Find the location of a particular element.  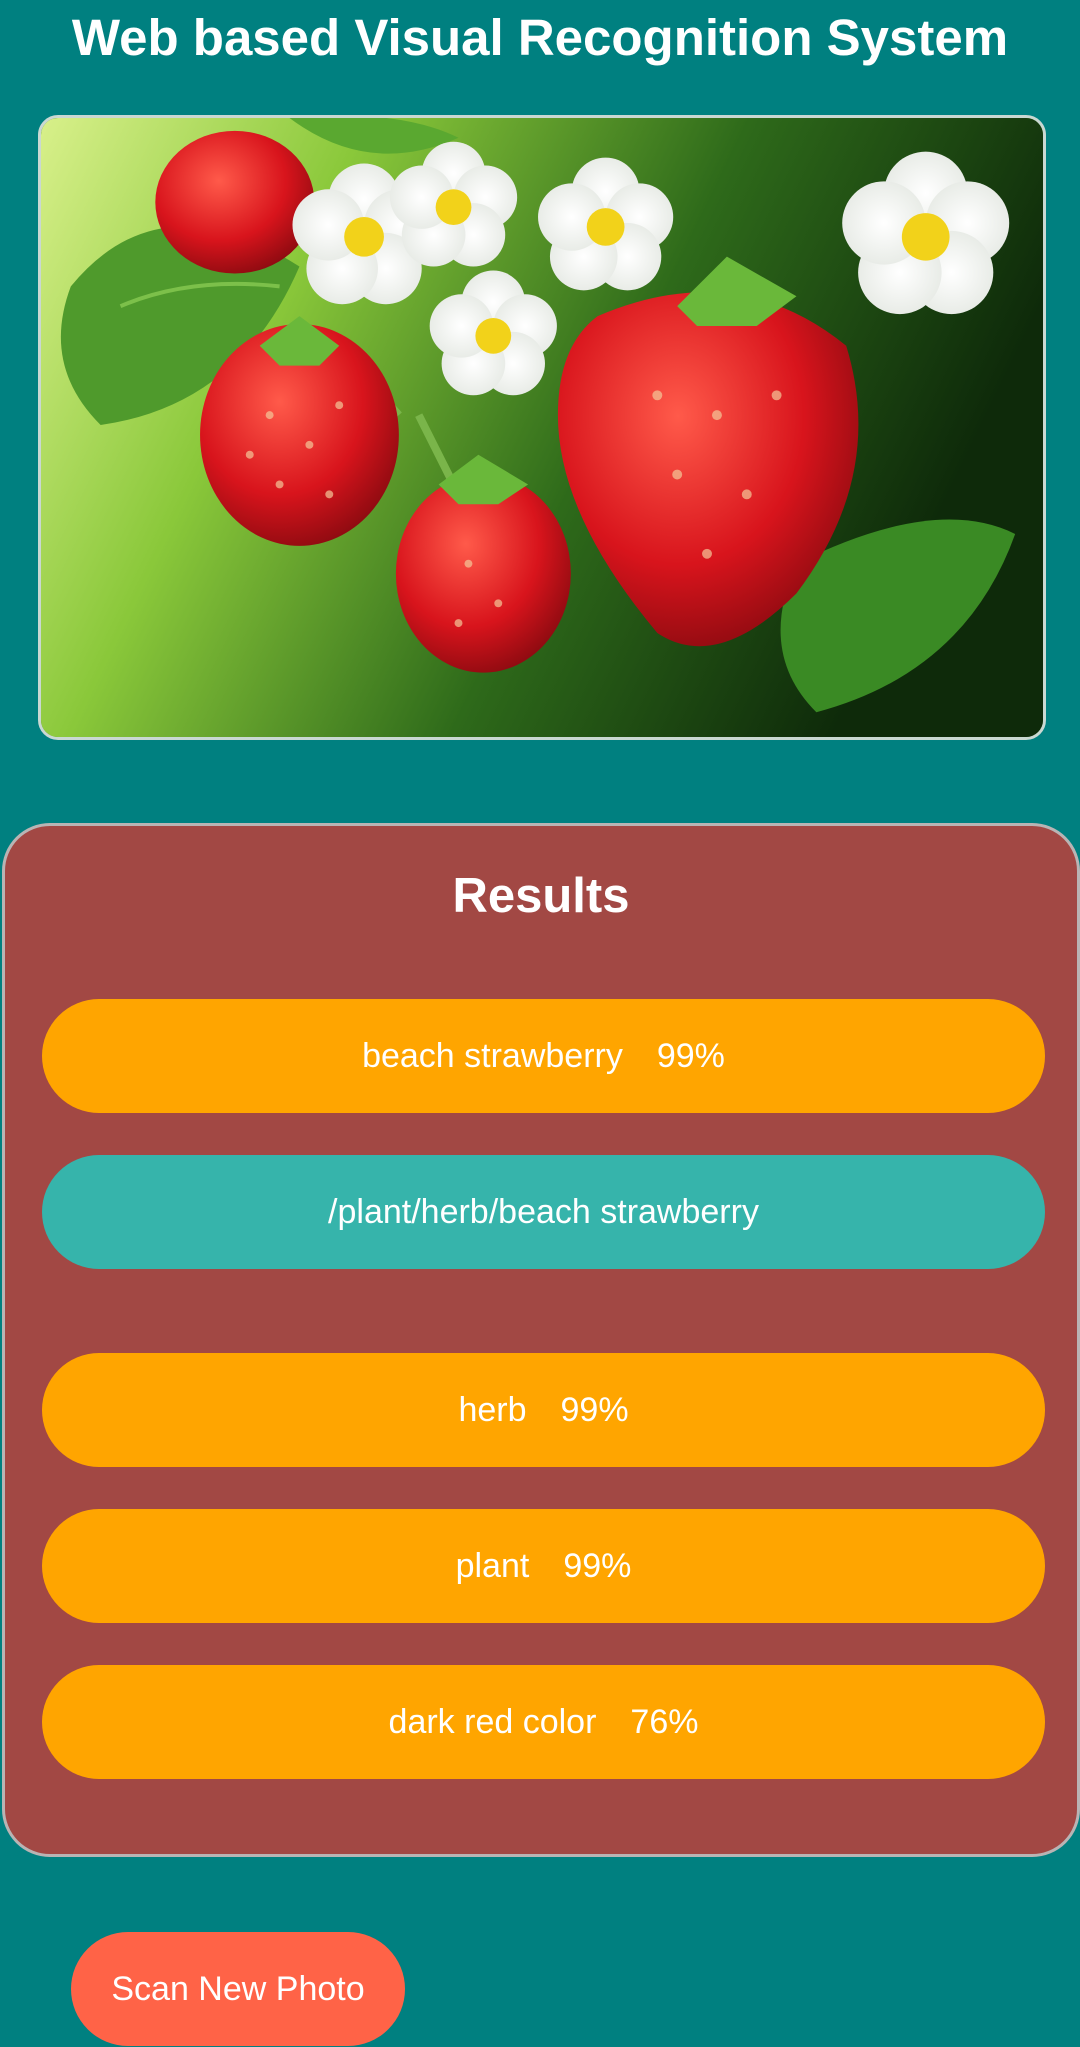

result-label: beach strawberry is located at coordinates (492, 1055).